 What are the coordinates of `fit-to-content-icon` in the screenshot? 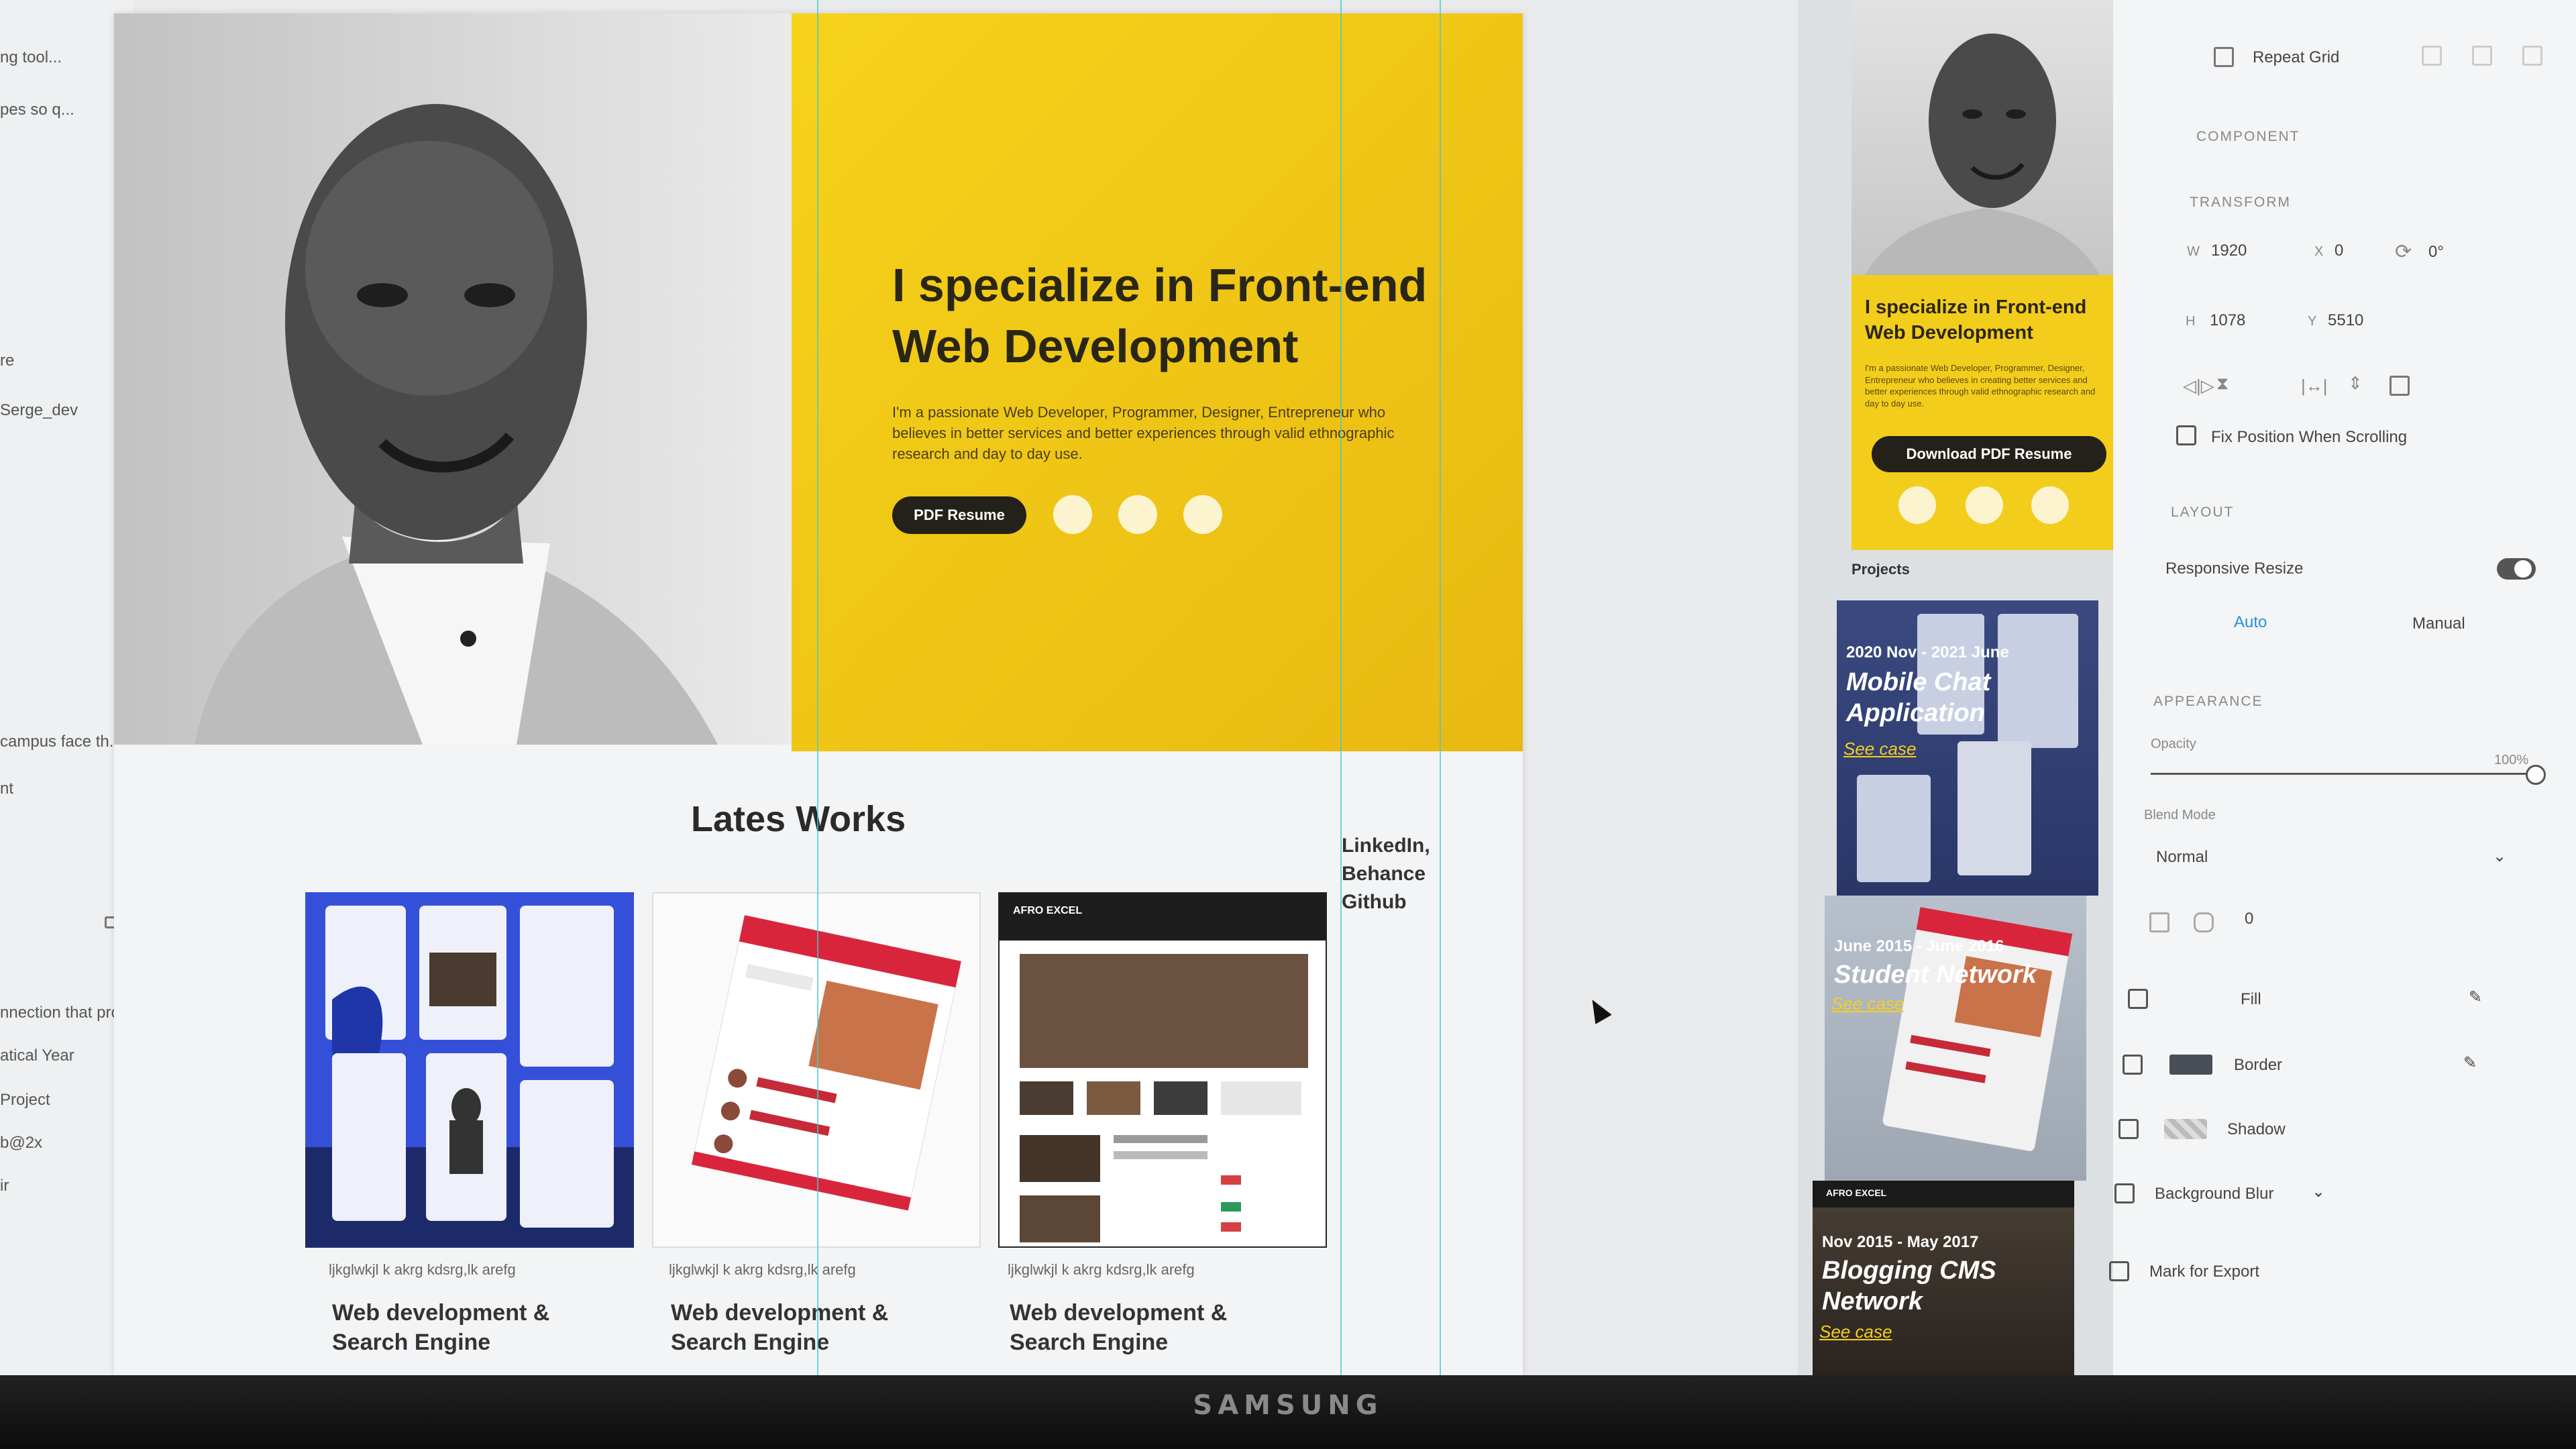 It's located at (2400, 386).